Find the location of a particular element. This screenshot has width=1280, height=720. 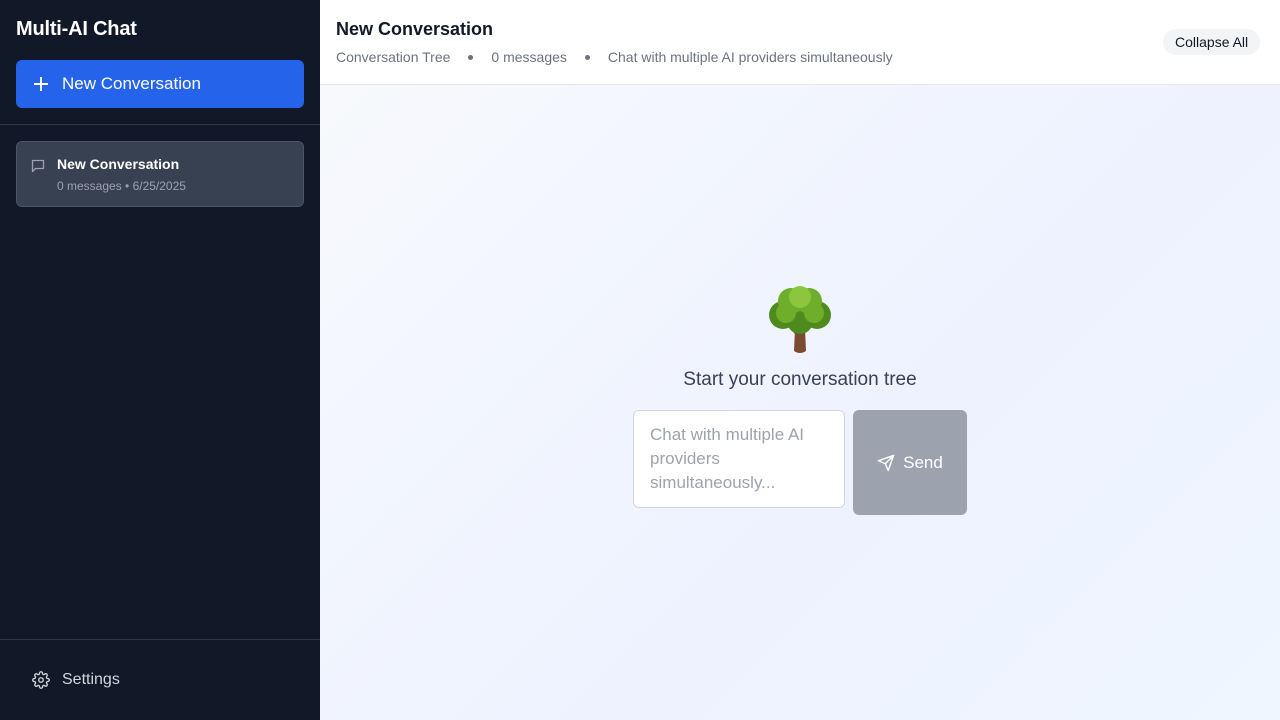

conversation-meta: 0 messages • 6/25/2025 is located at coordinates (121, 186).